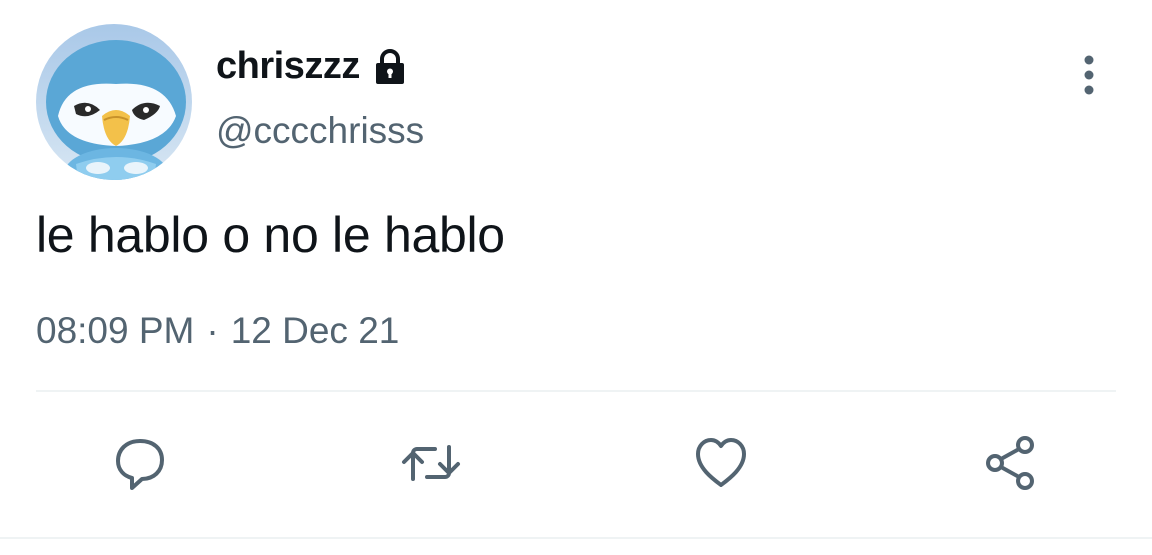 The image size is (1152, 555). I want to click on divider, so click(576, 391).